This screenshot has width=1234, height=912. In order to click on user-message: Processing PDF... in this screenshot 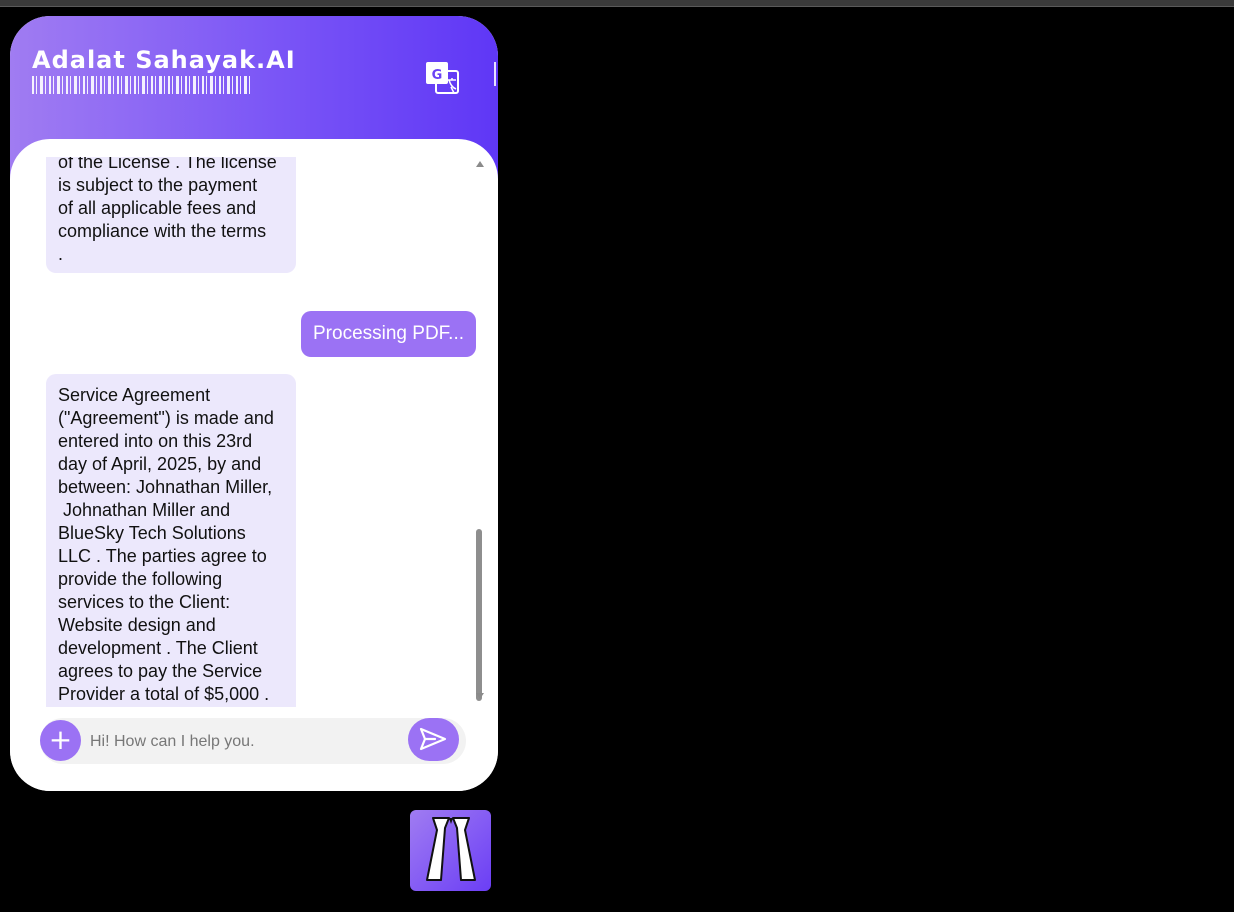, I will do `click(388, 334)`.